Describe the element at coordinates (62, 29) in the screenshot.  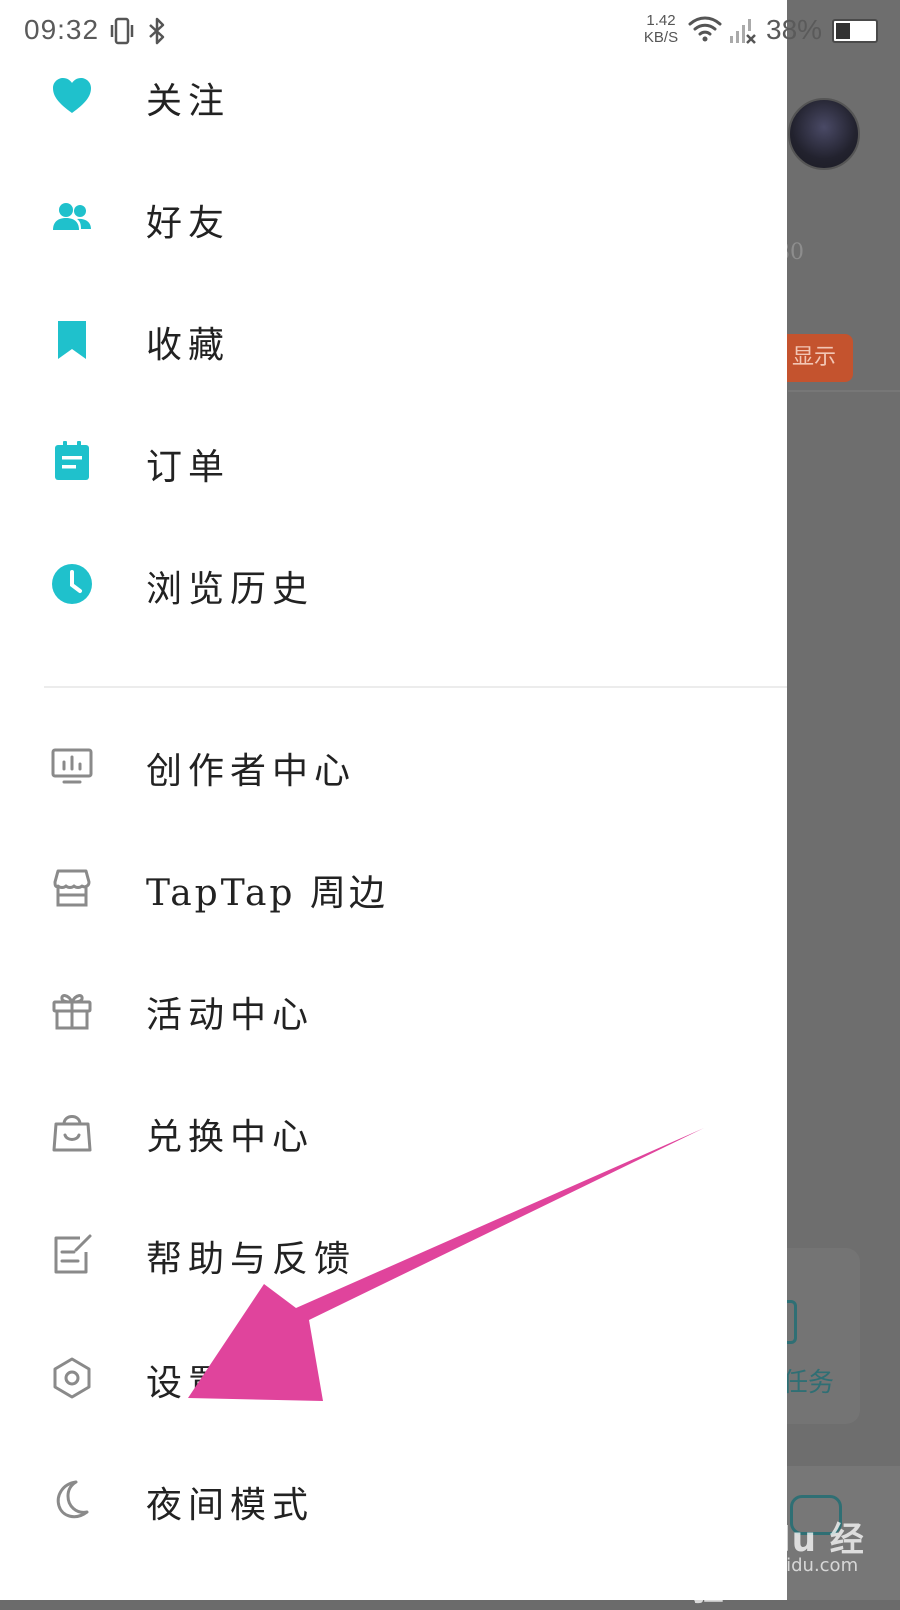
I see `status-time: 09:32` at that location.